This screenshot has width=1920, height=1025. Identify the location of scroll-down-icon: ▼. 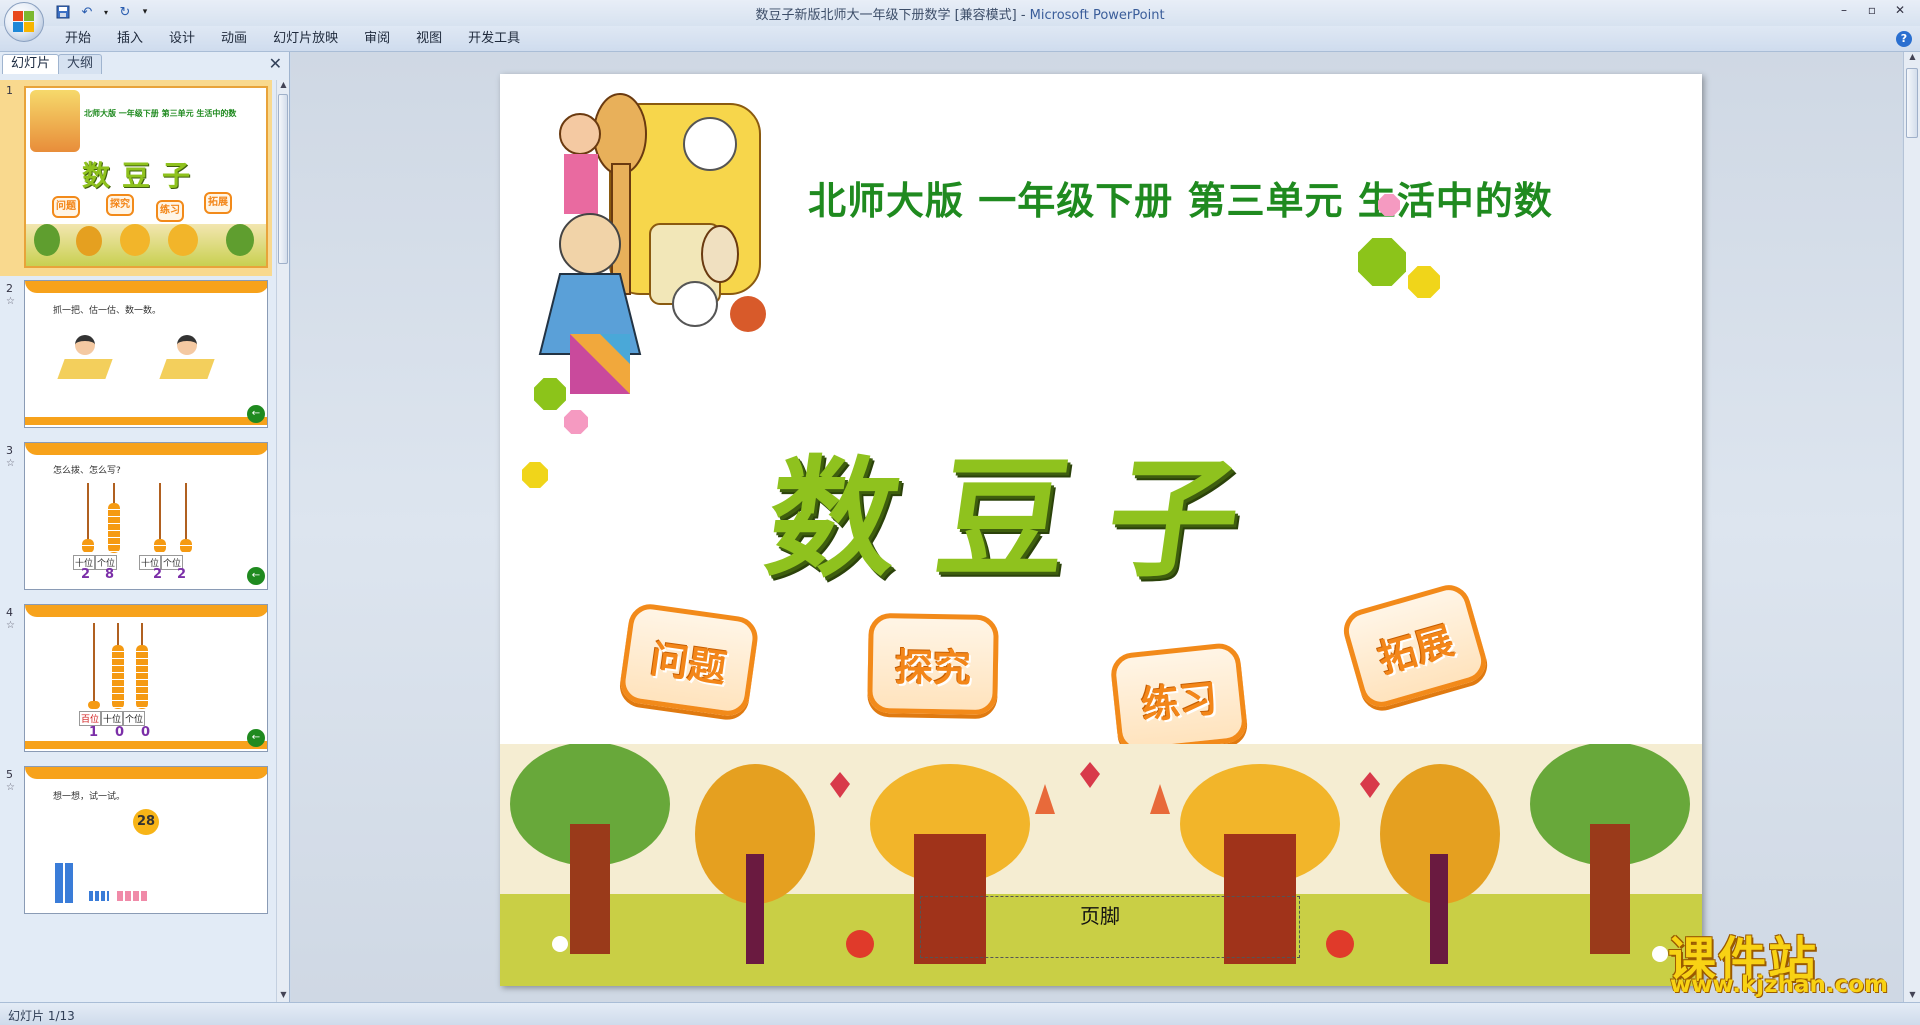
(283, 996).